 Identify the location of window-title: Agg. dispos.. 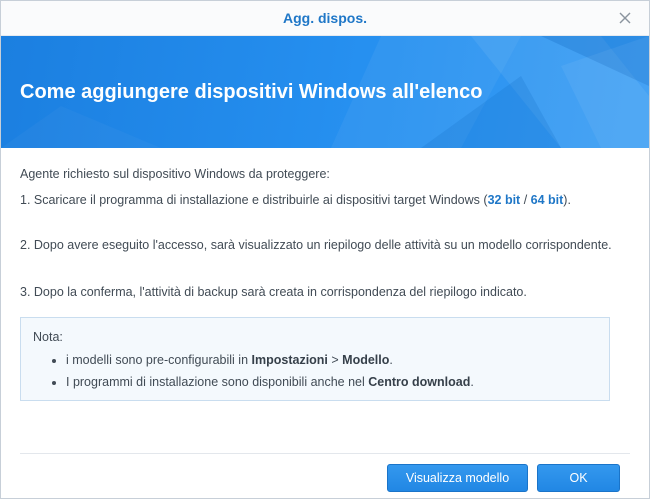
(325, 18).